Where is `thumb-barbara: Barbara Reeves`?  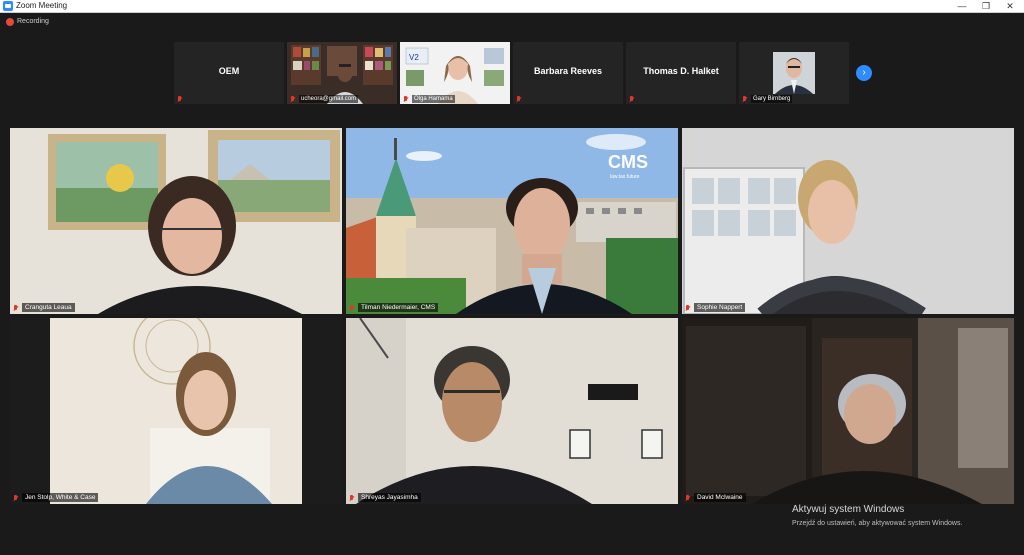 thumb-barbara: Barbara Reeves is located at coordinates (568, 73).